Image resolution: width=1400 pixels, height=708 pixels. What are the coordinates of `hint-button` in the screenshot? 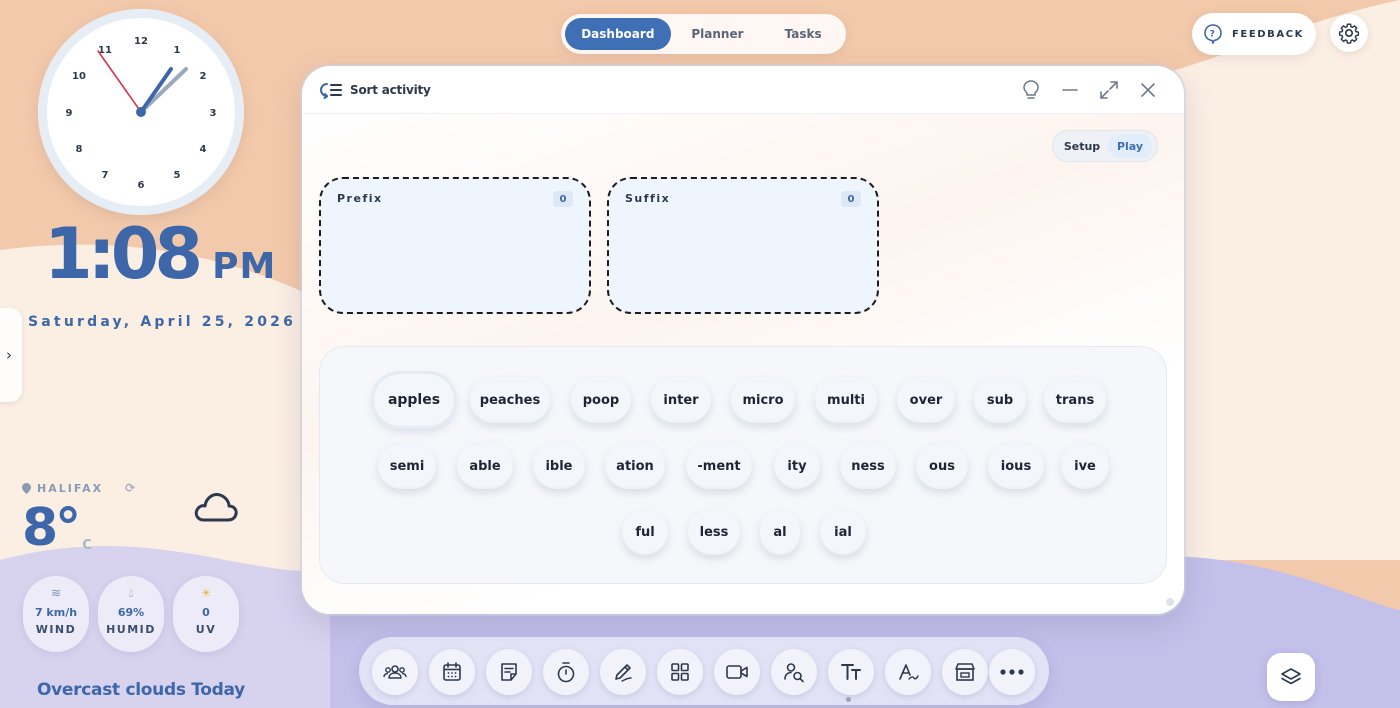 It's located at (1031, 90).